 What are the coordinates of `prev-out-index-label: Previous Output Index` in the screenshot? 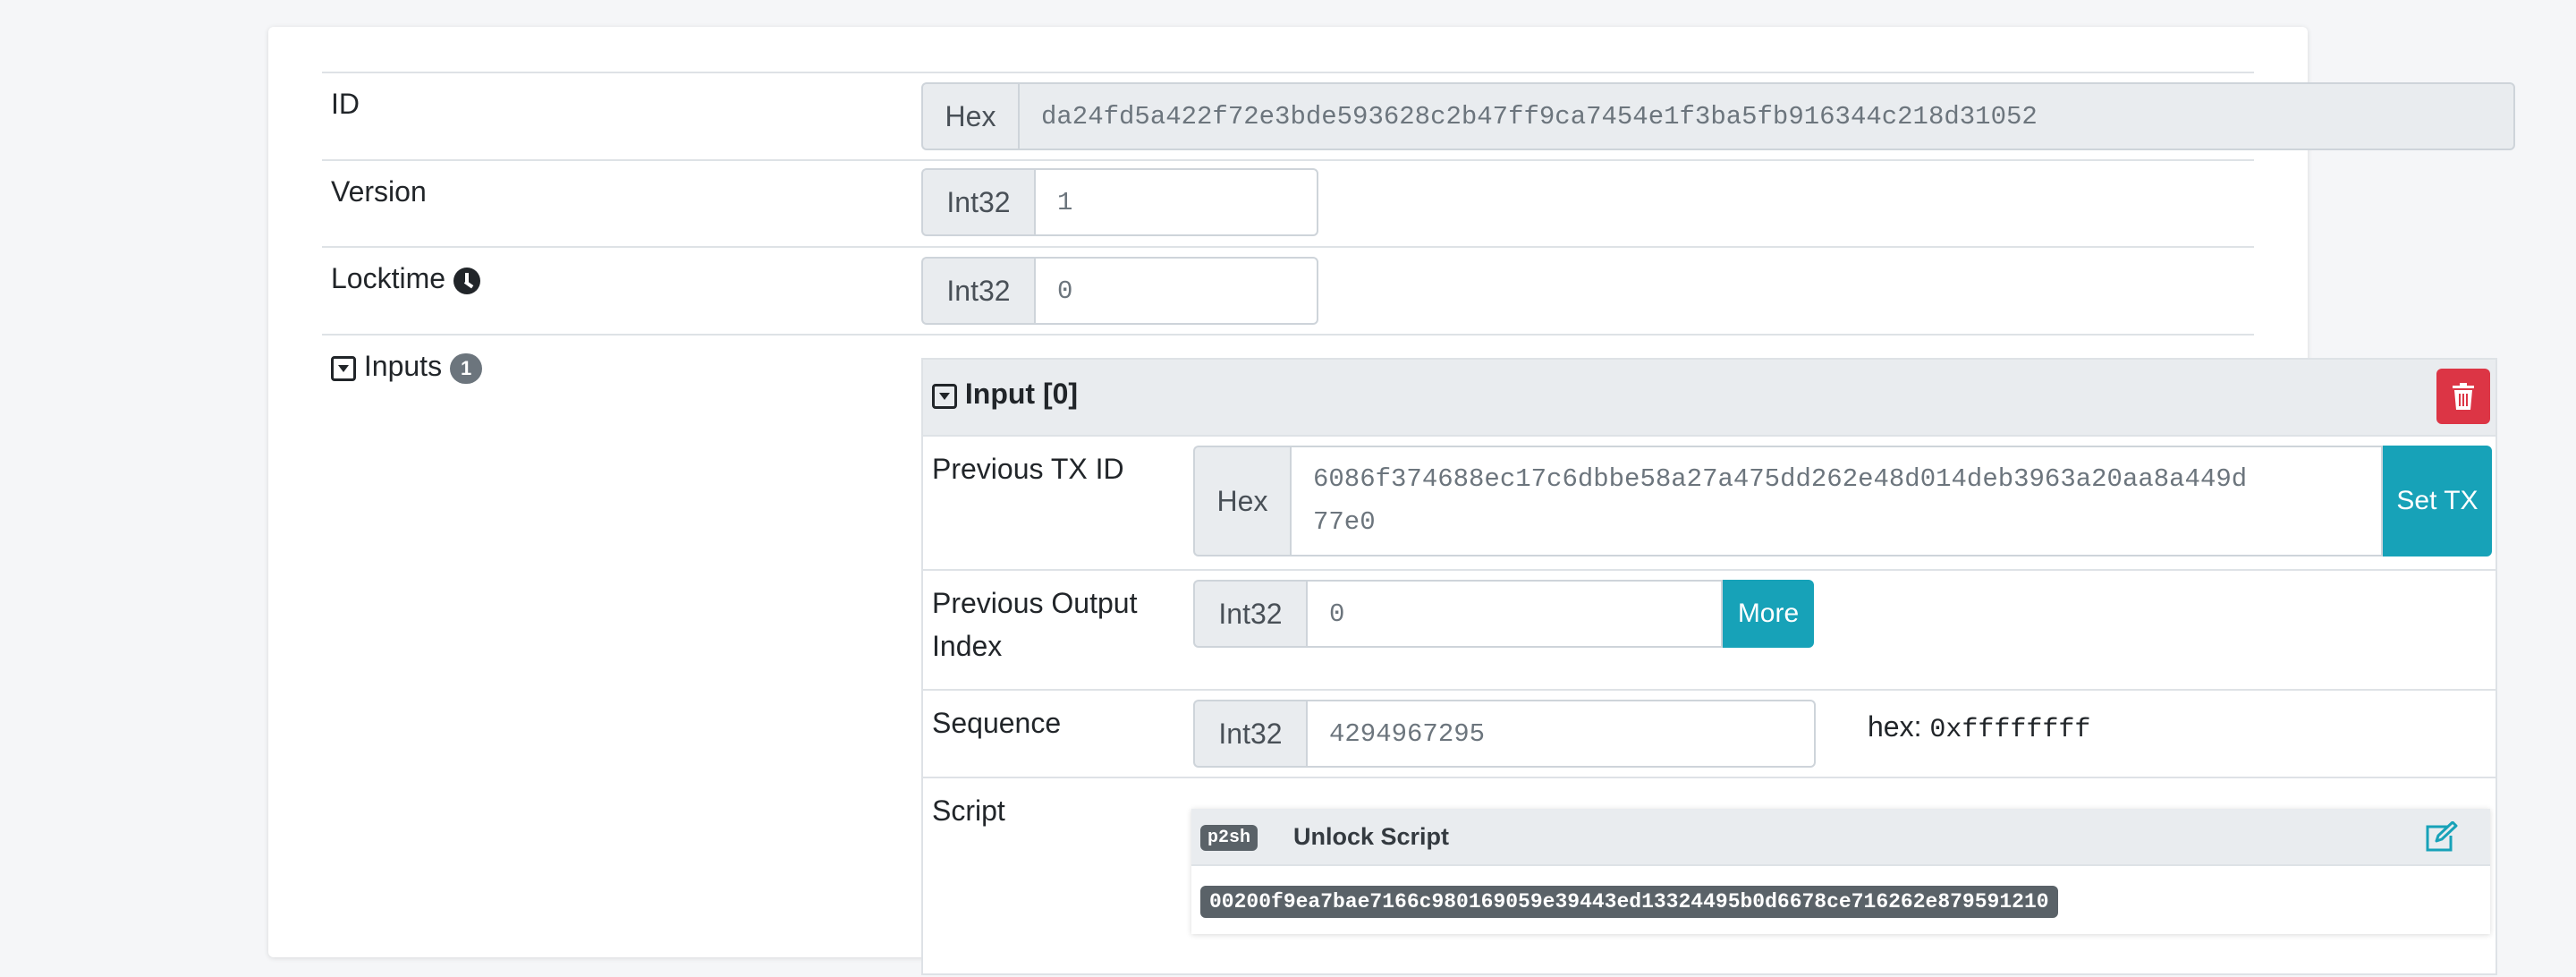 It's located at (1034, 625).